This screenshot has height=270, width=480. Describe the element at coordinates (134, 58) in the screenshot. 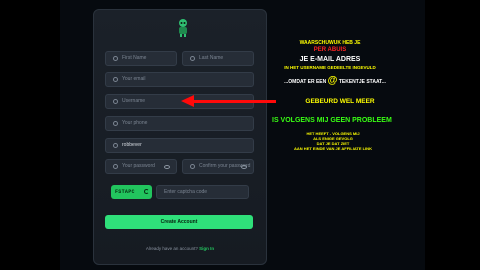

I see `first-name-placeholder: First Name` at that location.